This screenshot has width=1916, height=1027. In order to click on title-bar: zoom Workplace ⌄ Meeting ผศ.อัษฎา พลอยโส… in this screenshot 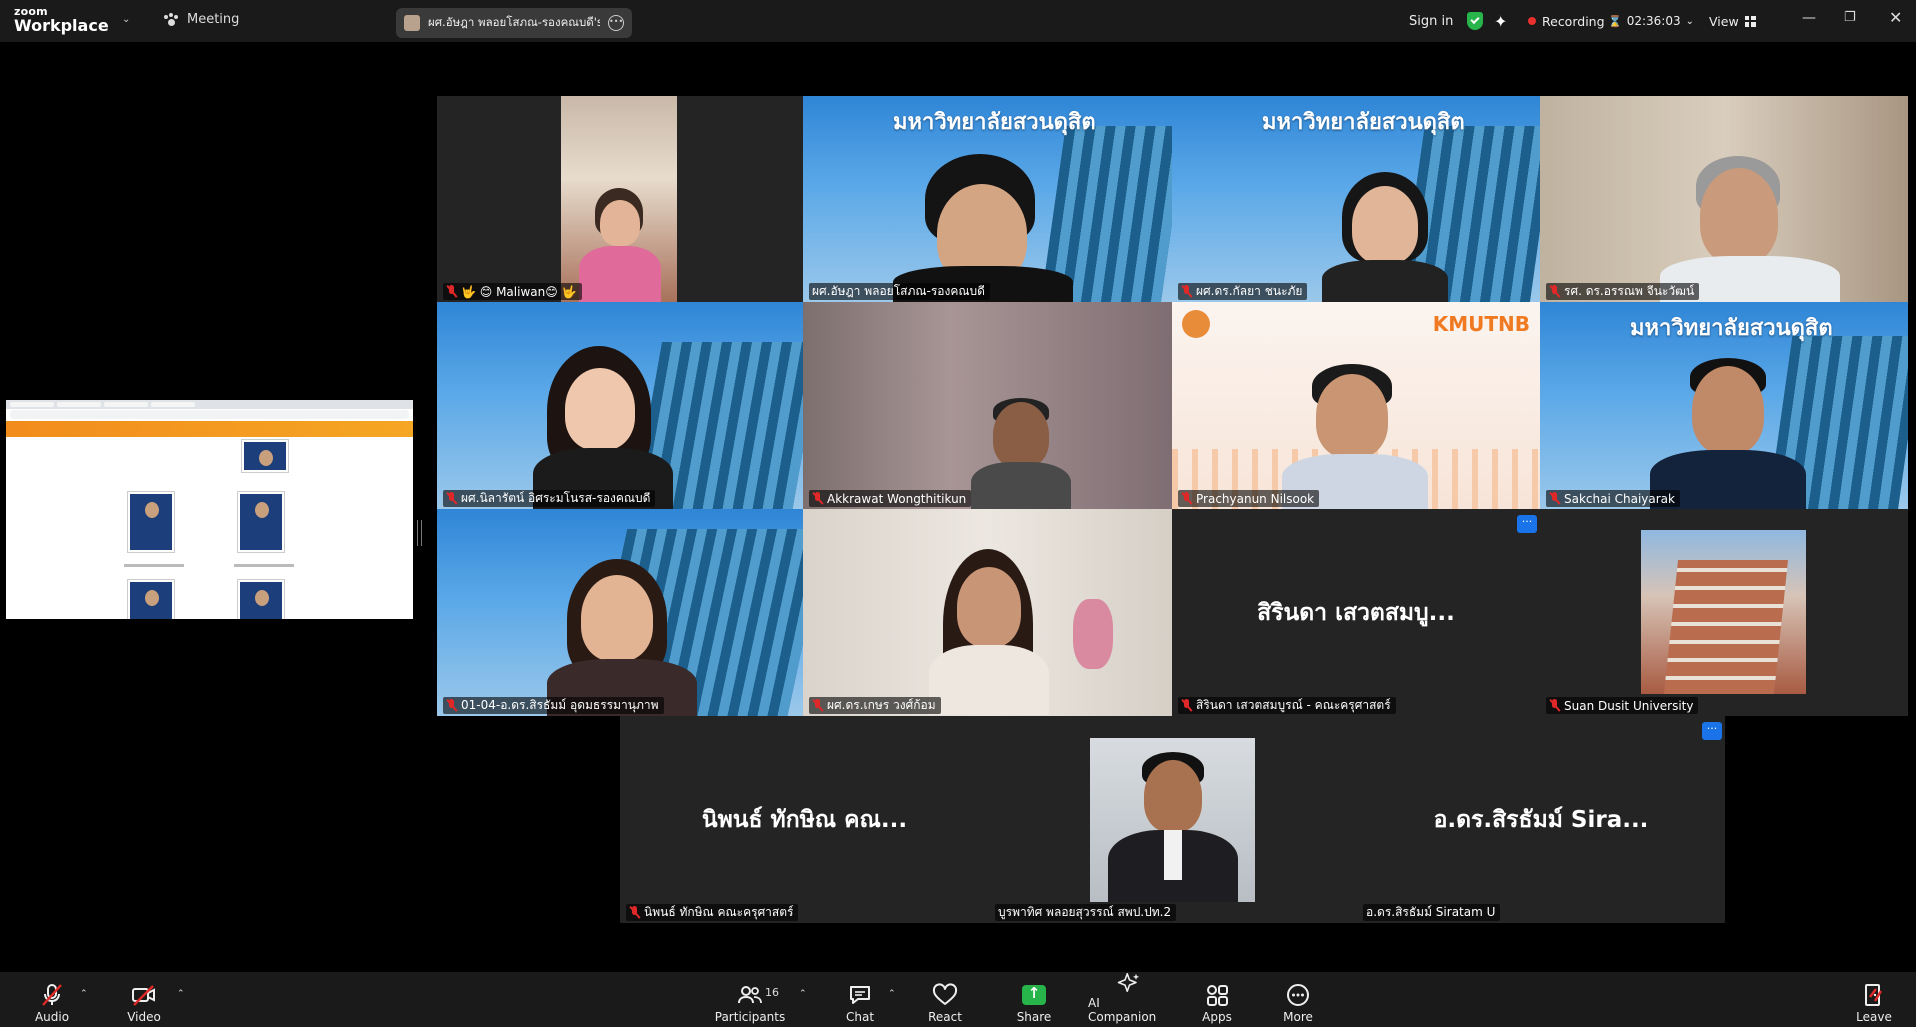, I will do `click(958, 21)`.